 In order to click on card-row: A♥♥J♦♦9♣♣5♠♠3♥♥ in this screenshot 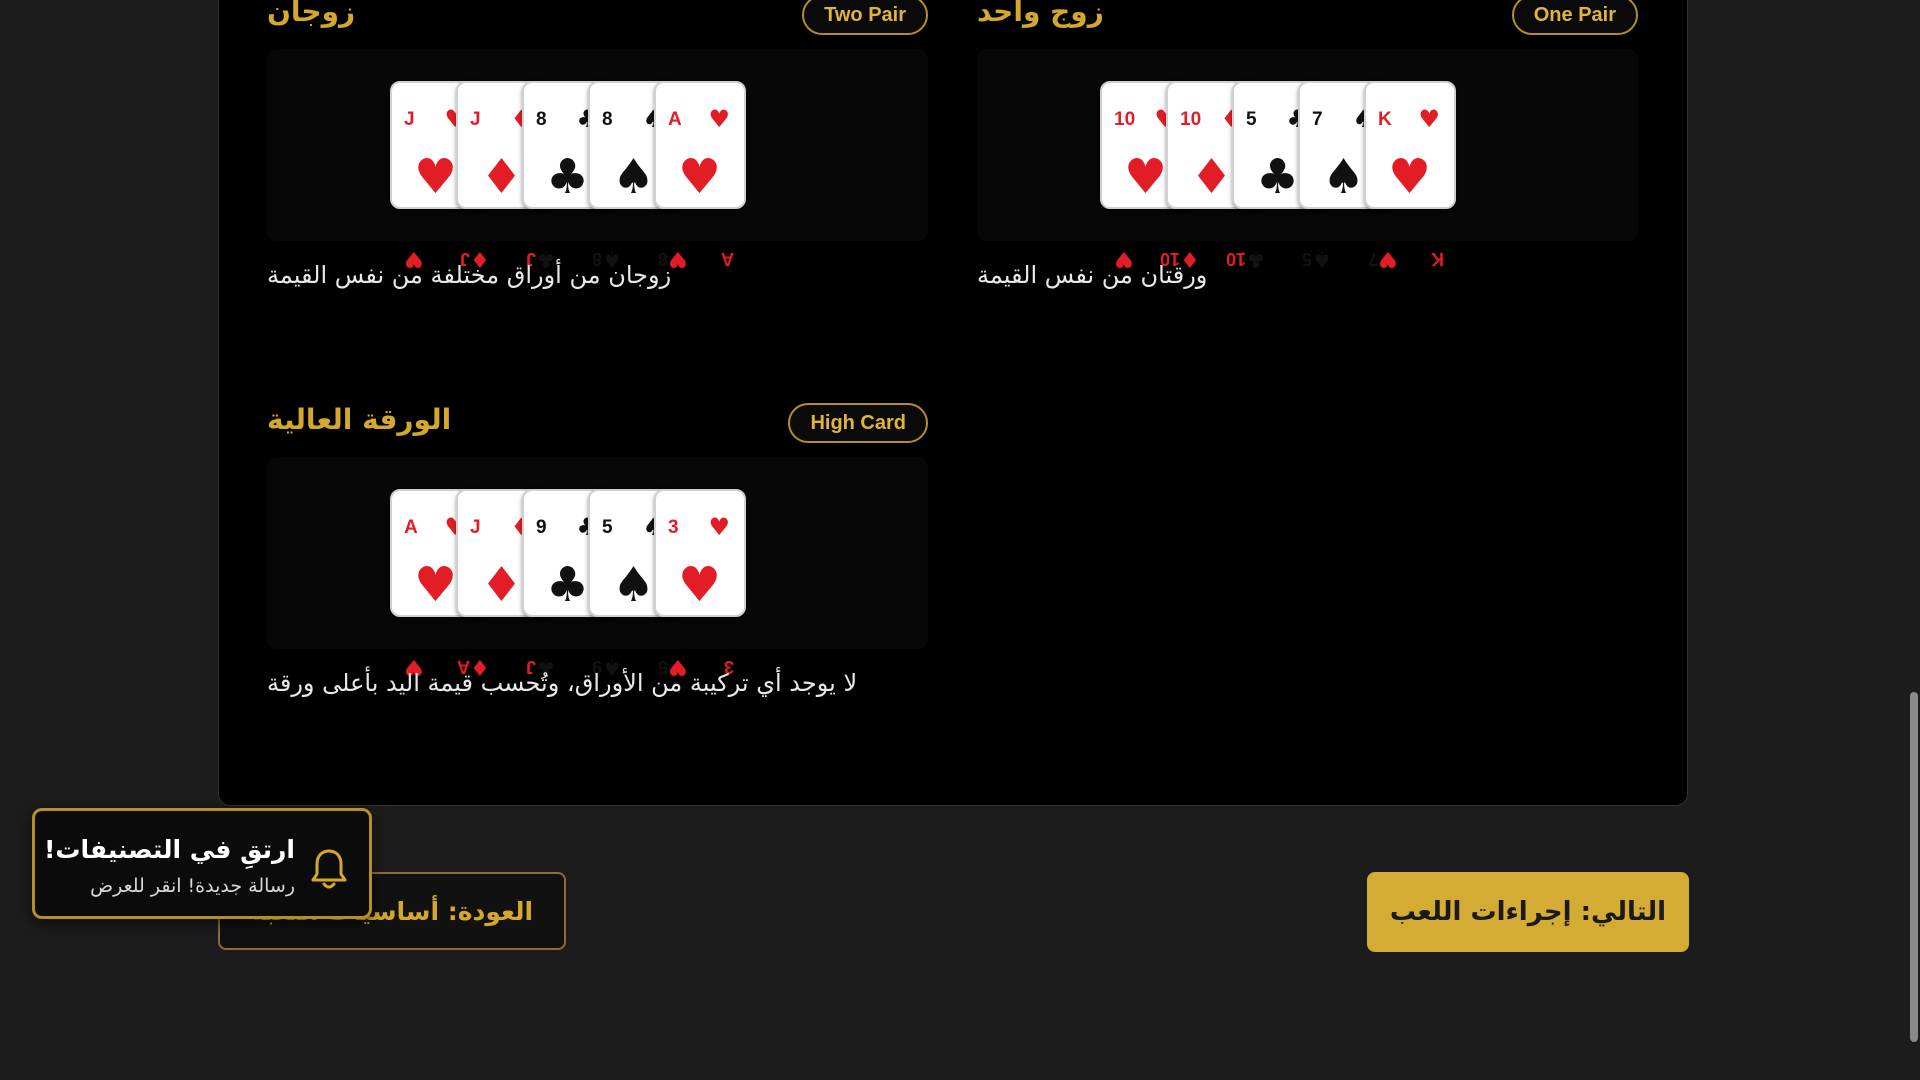, I will do `click(598, 553)`.